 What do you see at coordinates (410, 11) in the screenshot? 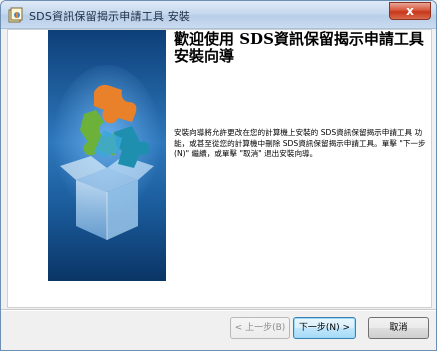
I see `close-button: x` at bounding box center [410, 11].